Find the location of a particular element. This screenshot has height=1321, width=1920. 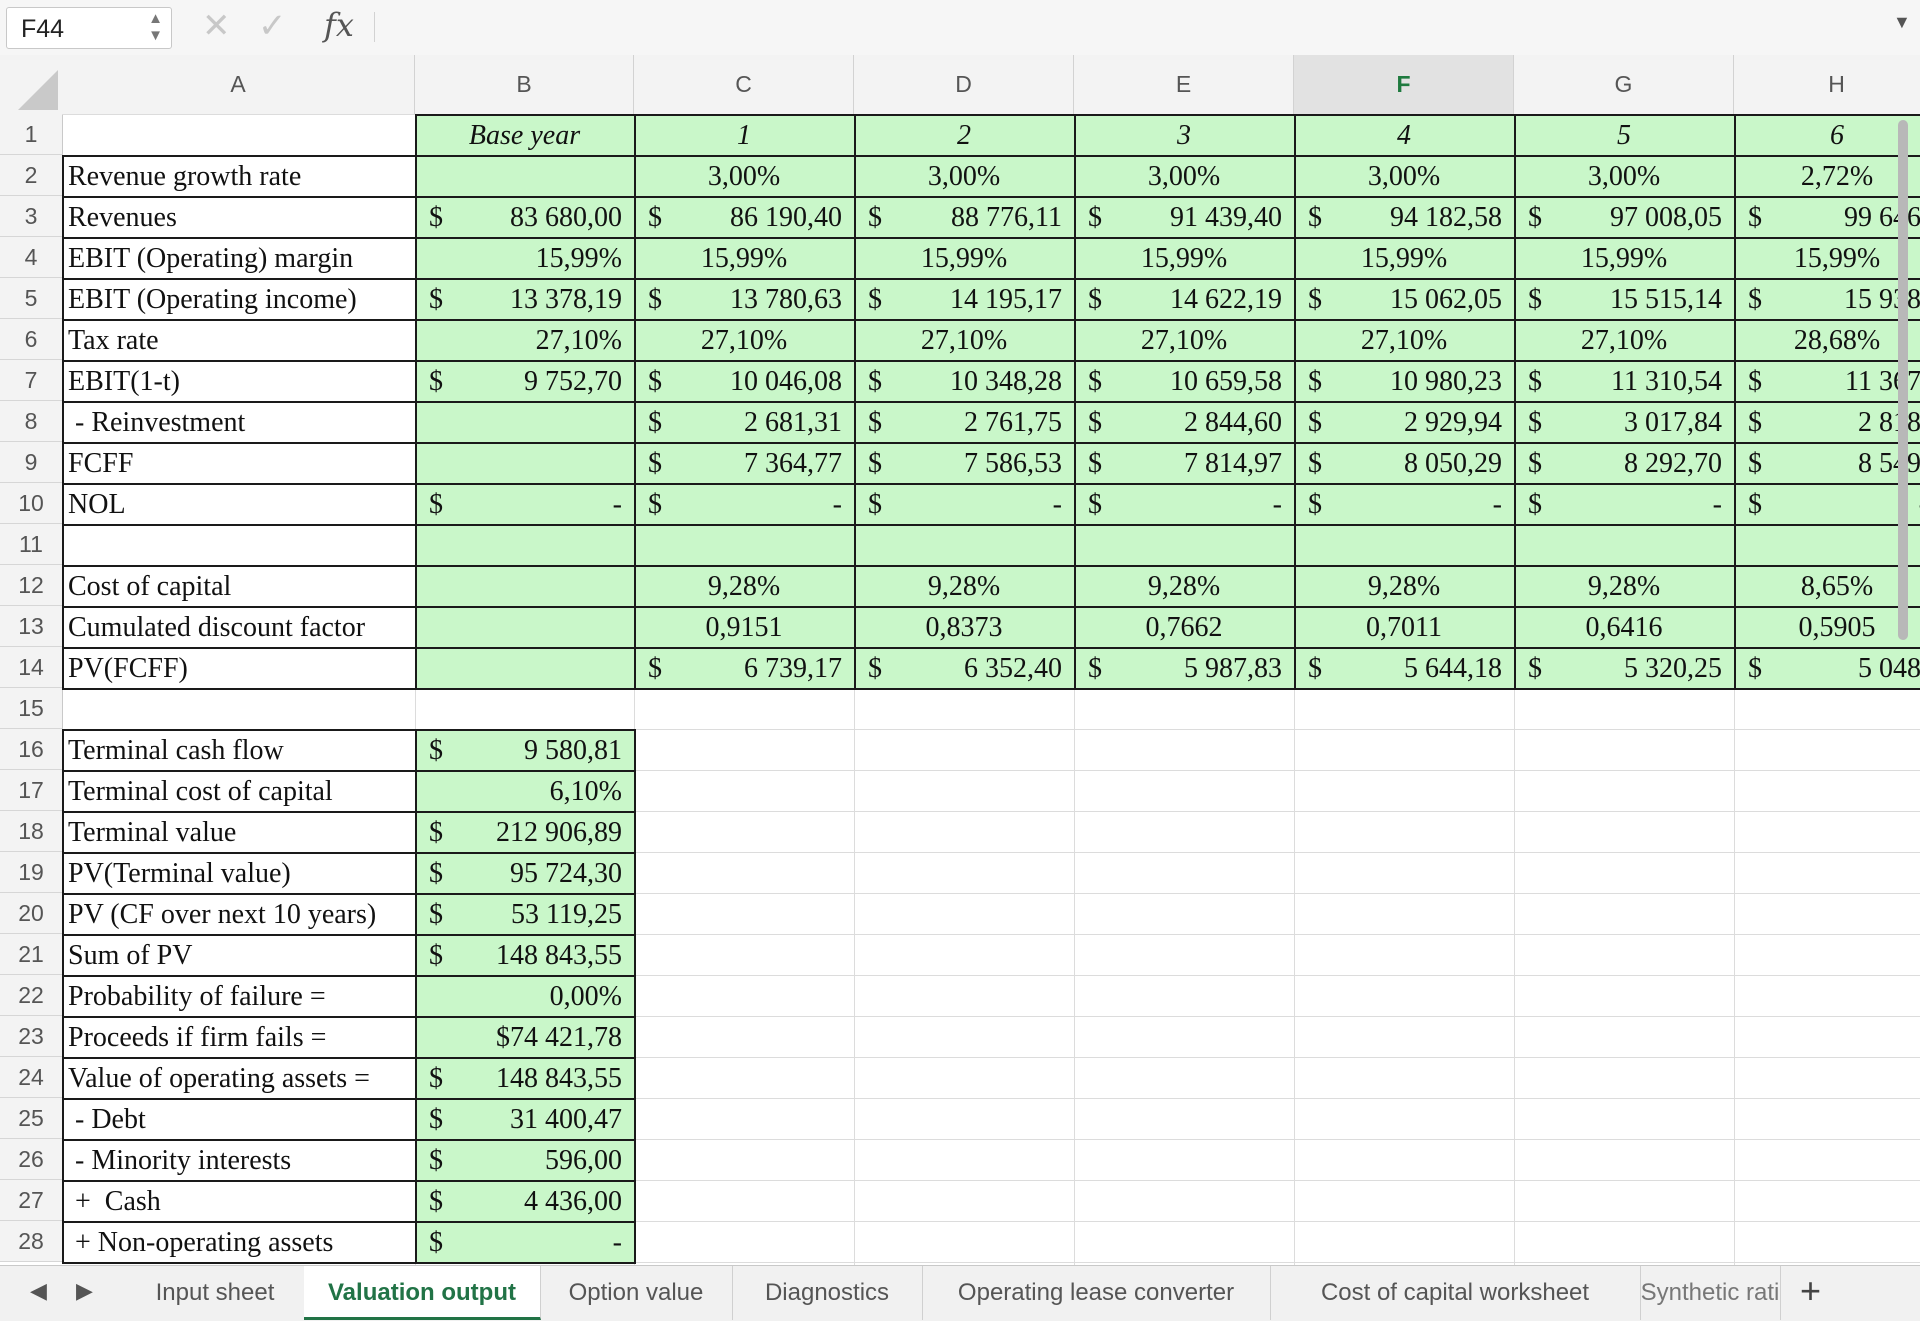

cell-value: 4 is located at coordinates (1404, 135).